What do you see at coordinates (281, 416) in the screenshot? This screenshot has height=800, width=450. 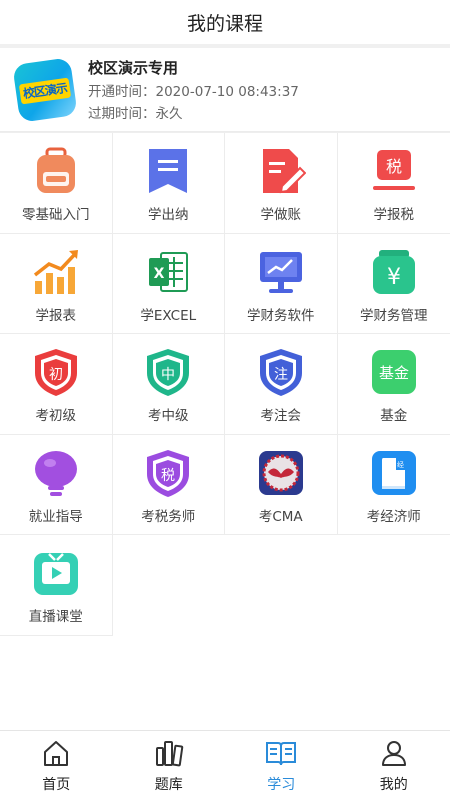 I see `grid-item-label: 考注会` at bounding box center [281, 416].